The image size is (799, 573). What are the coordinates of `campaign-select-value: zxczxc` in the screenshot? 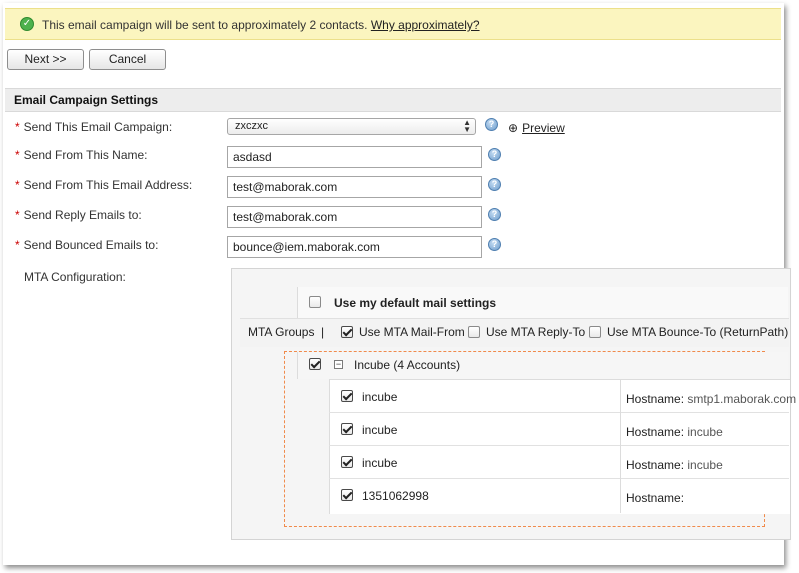 It's located at (251, 126).